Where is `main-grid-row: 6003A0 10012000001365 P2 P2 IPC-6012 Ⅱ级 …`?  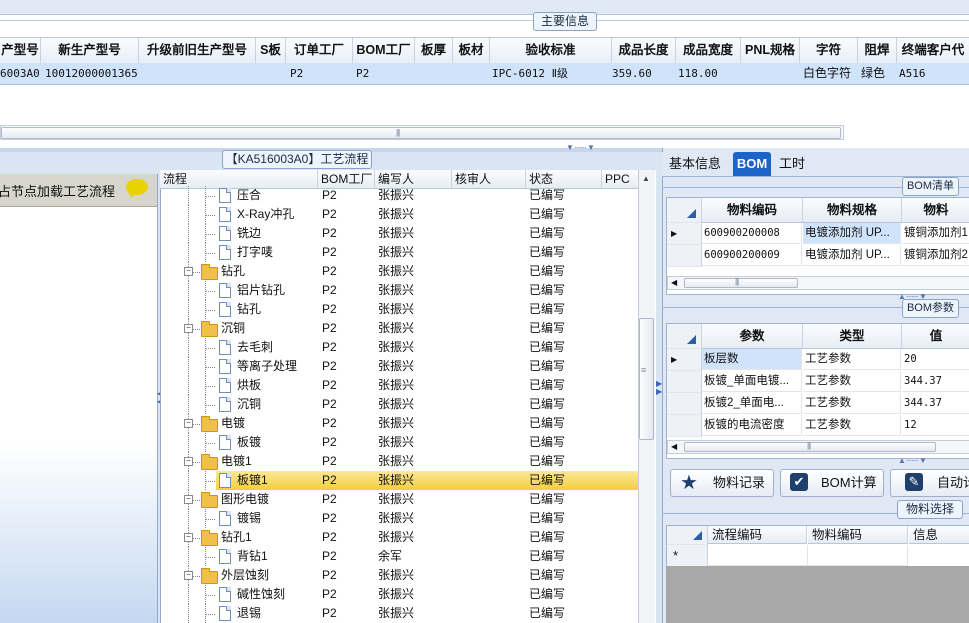
main-grid-row: 6003A0 10012000001365 P2 P2 IPC-6012 Ⅱ级 … is located at coordinates (484, 74).